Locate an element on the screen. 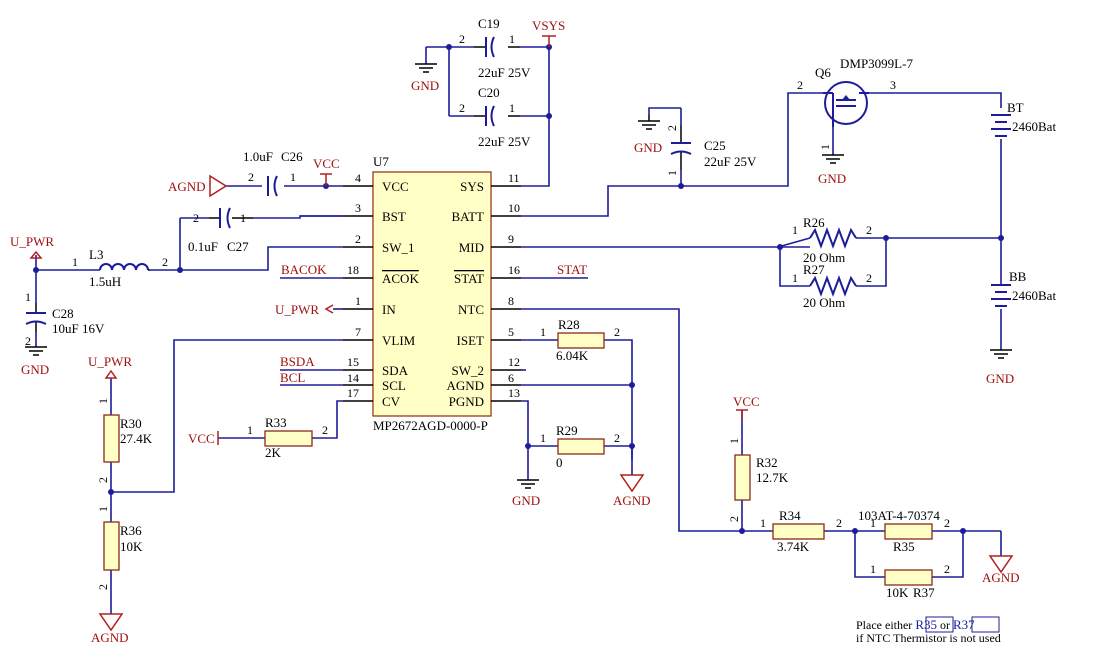 The width and height of the screenshot is (1098, 655). bcl-label: BCL is located at coordinates (292, 377).